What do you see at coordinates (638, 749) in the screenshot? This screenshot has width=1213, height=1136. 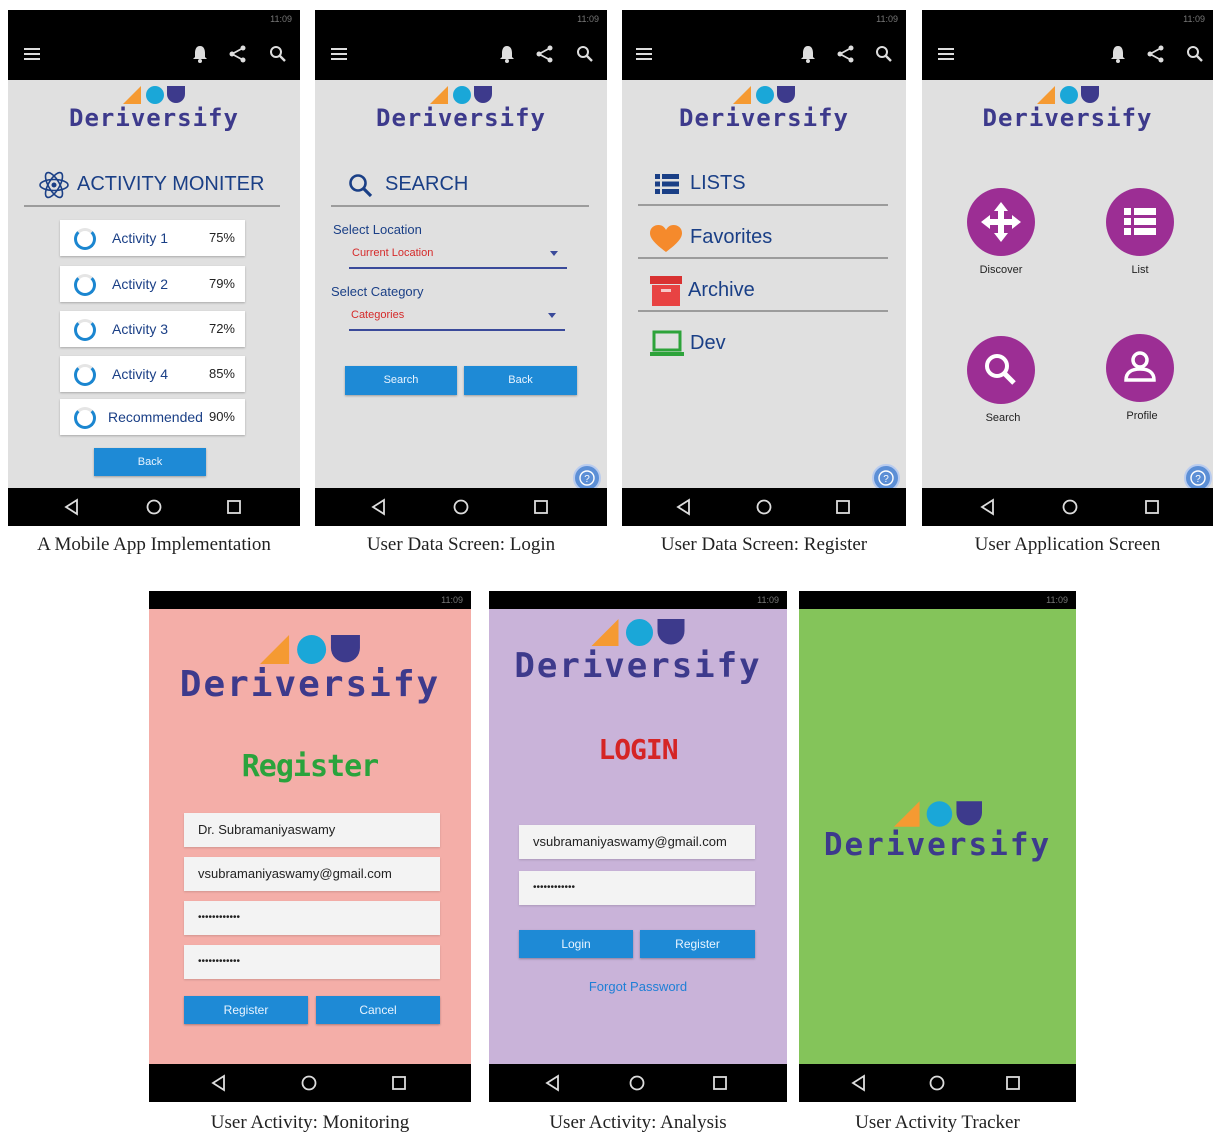 I see `login-title: LOGIN` at bounding box center [638, 749].